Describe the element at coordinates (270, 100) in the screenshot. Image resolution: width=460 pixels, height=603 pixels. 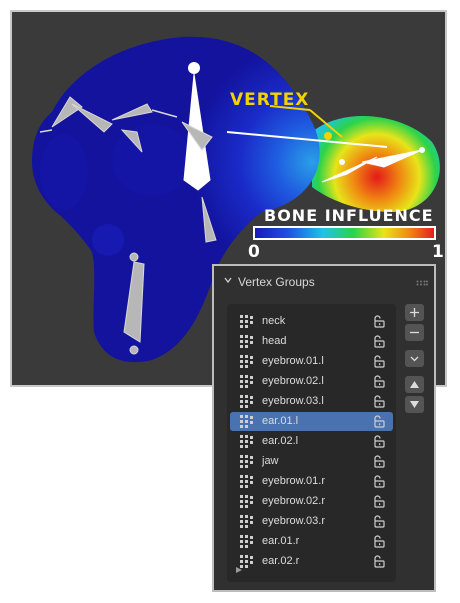
I see `vertex-label: VERTEX` at that location.